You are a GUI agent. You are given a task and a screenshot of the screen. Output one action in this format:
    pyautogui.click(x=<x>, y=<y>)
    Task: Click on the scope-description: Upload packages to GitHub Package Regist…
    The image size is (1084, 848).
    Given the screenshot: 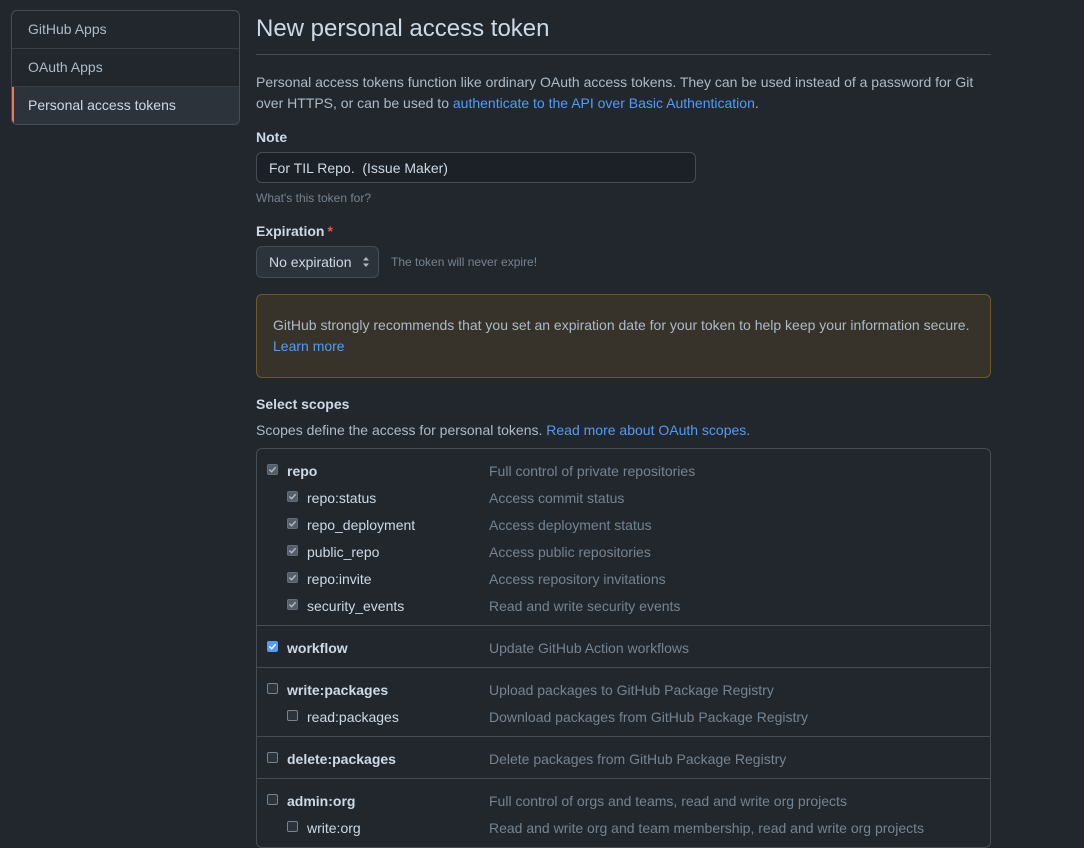 What is the action you would take?
    pyautogui.click(x=631, y=689)
    